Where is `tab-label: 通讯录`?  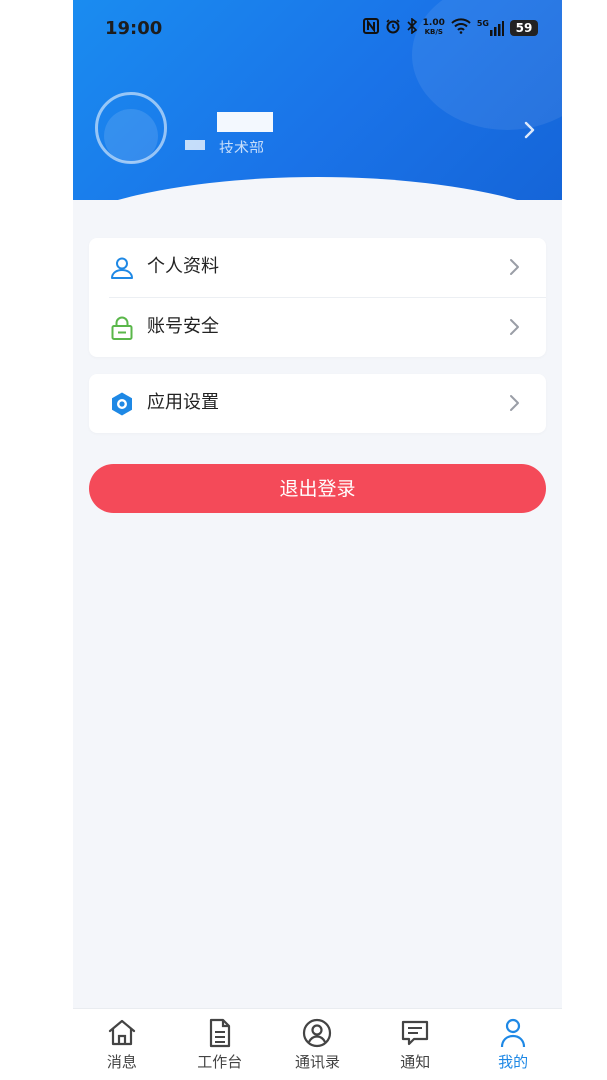 tab-label: 通讯录 is located at coordinates (317, 1062).